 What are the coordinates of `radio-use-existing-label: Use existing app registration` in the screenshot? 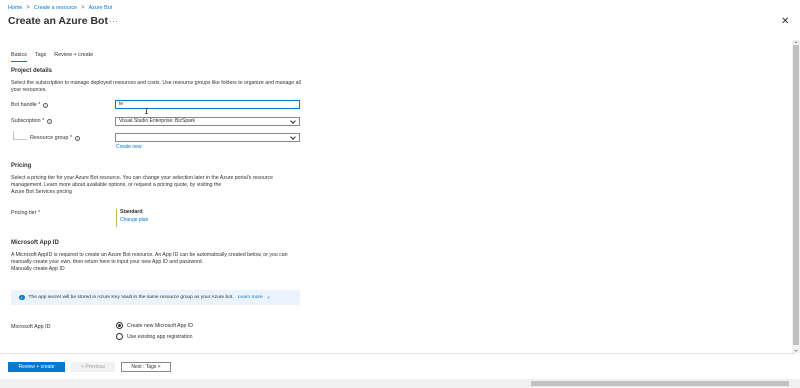 It's located at (160, 336).